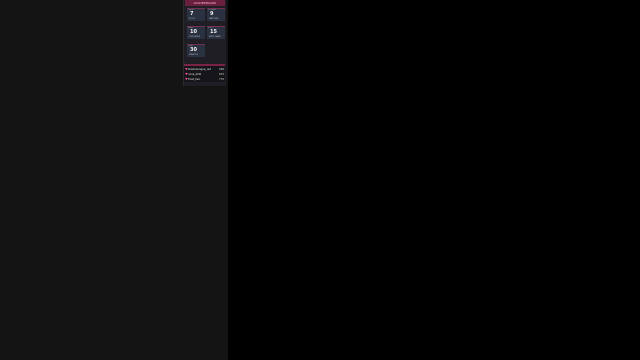 The image size is (640, 360). Describe the element at coordinates (192, 19) in the screenshot. I see `stat-subtitle: XP 18` at that location.